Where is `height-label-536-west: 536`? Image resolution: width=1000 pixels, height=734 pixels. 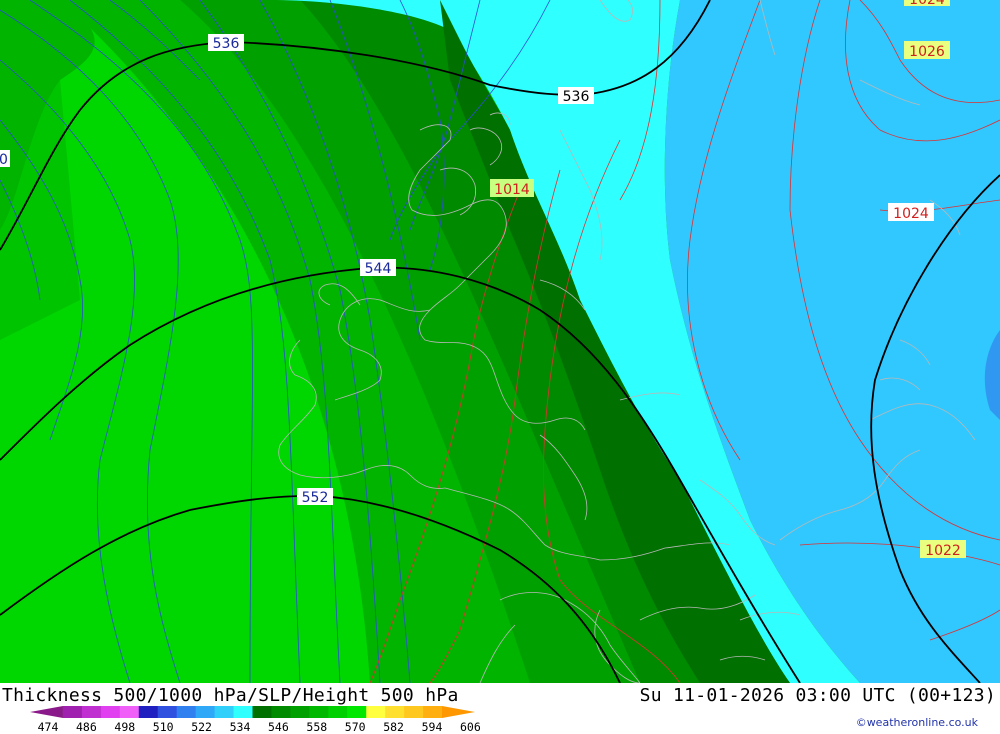
height-label-536-west: 536 is located at coordinates (226, 43).